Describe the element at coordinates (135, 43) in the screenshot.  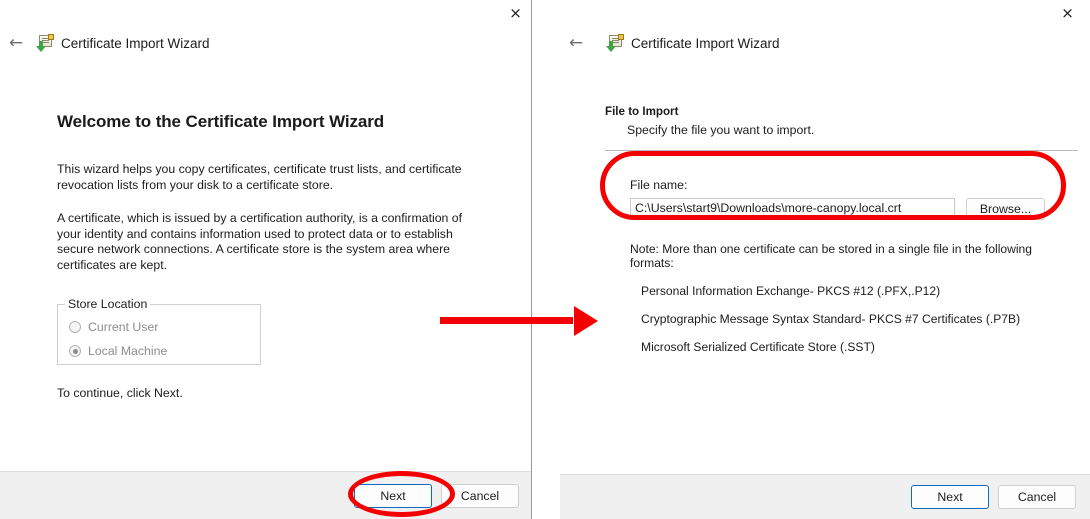
I see `window-title-left: Certificate Import Wizard` at that location.